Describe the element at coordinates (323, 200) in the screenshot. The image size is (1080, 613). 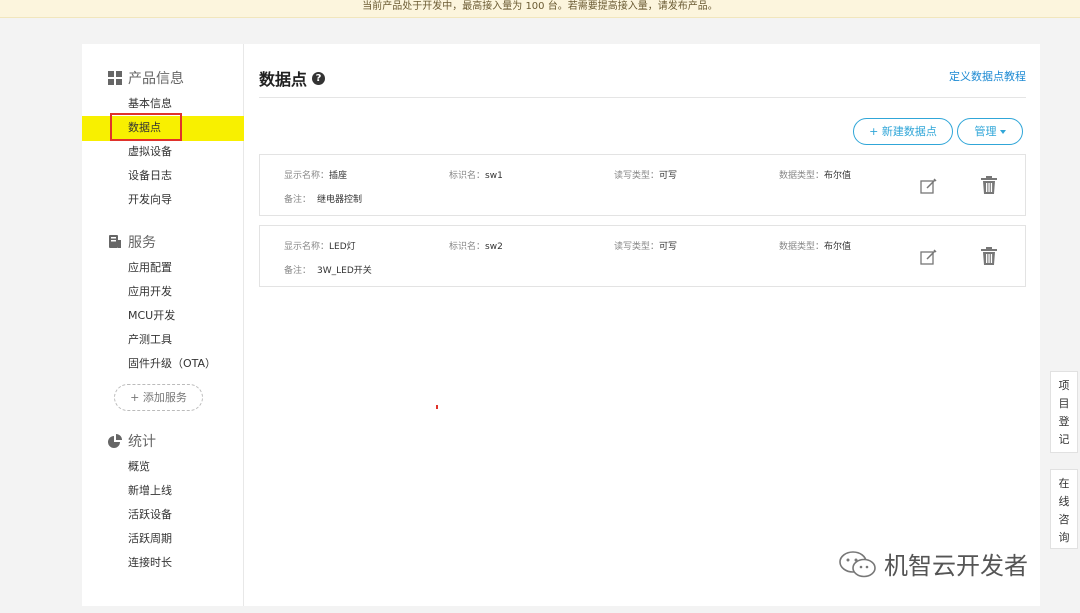
I see `datapoint-note: 备注： 继电器控制` at that location.